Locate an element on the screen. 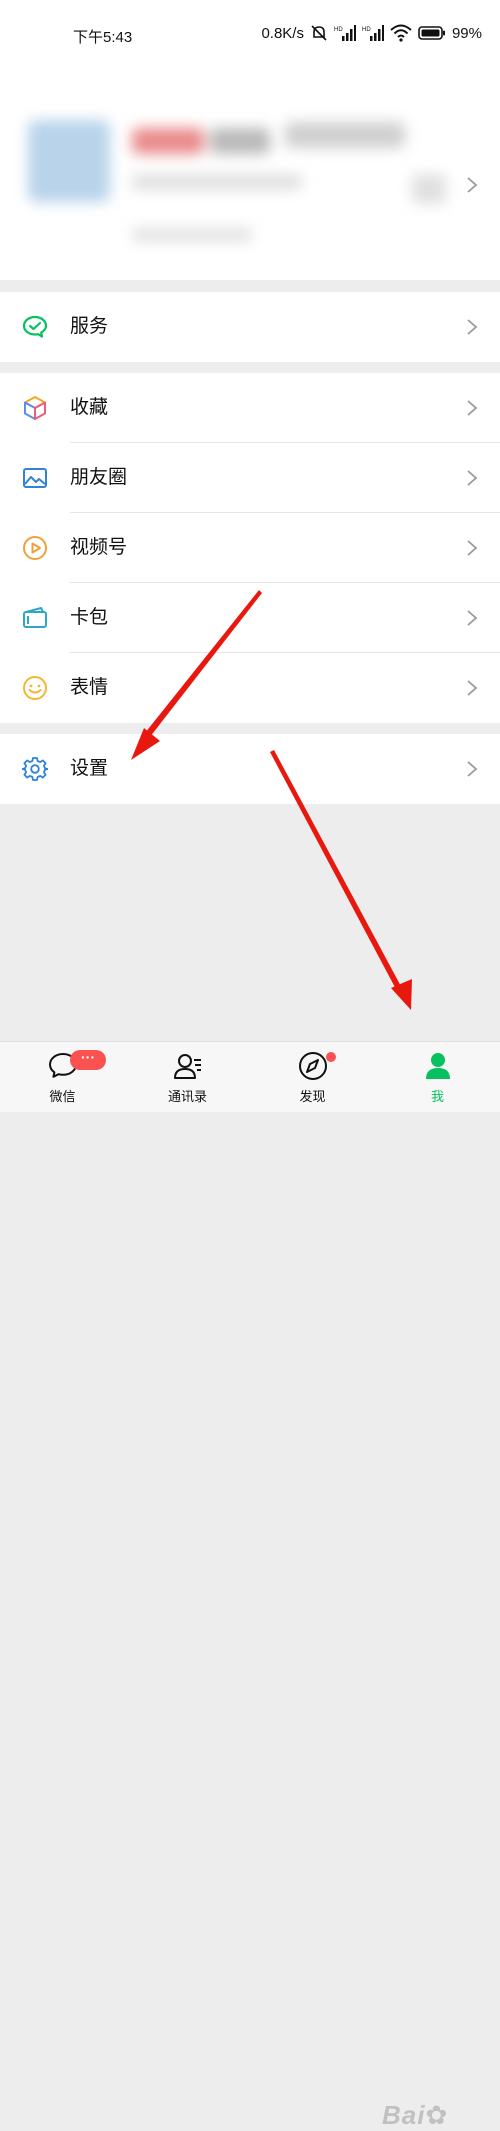  status-time: 下午5:43 is located at coordinates (103, 37).